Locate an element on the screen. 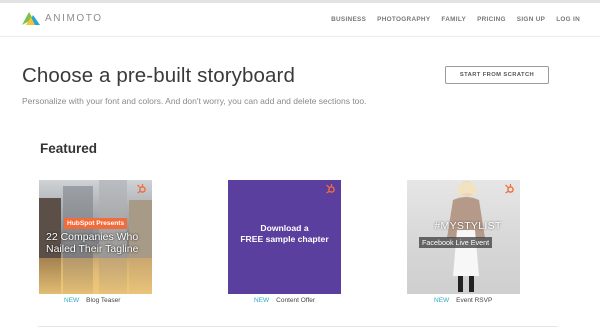 The width and height of the screenshot is (600, 332). nav-family: FAMILY is located at coordinates (453, 19).